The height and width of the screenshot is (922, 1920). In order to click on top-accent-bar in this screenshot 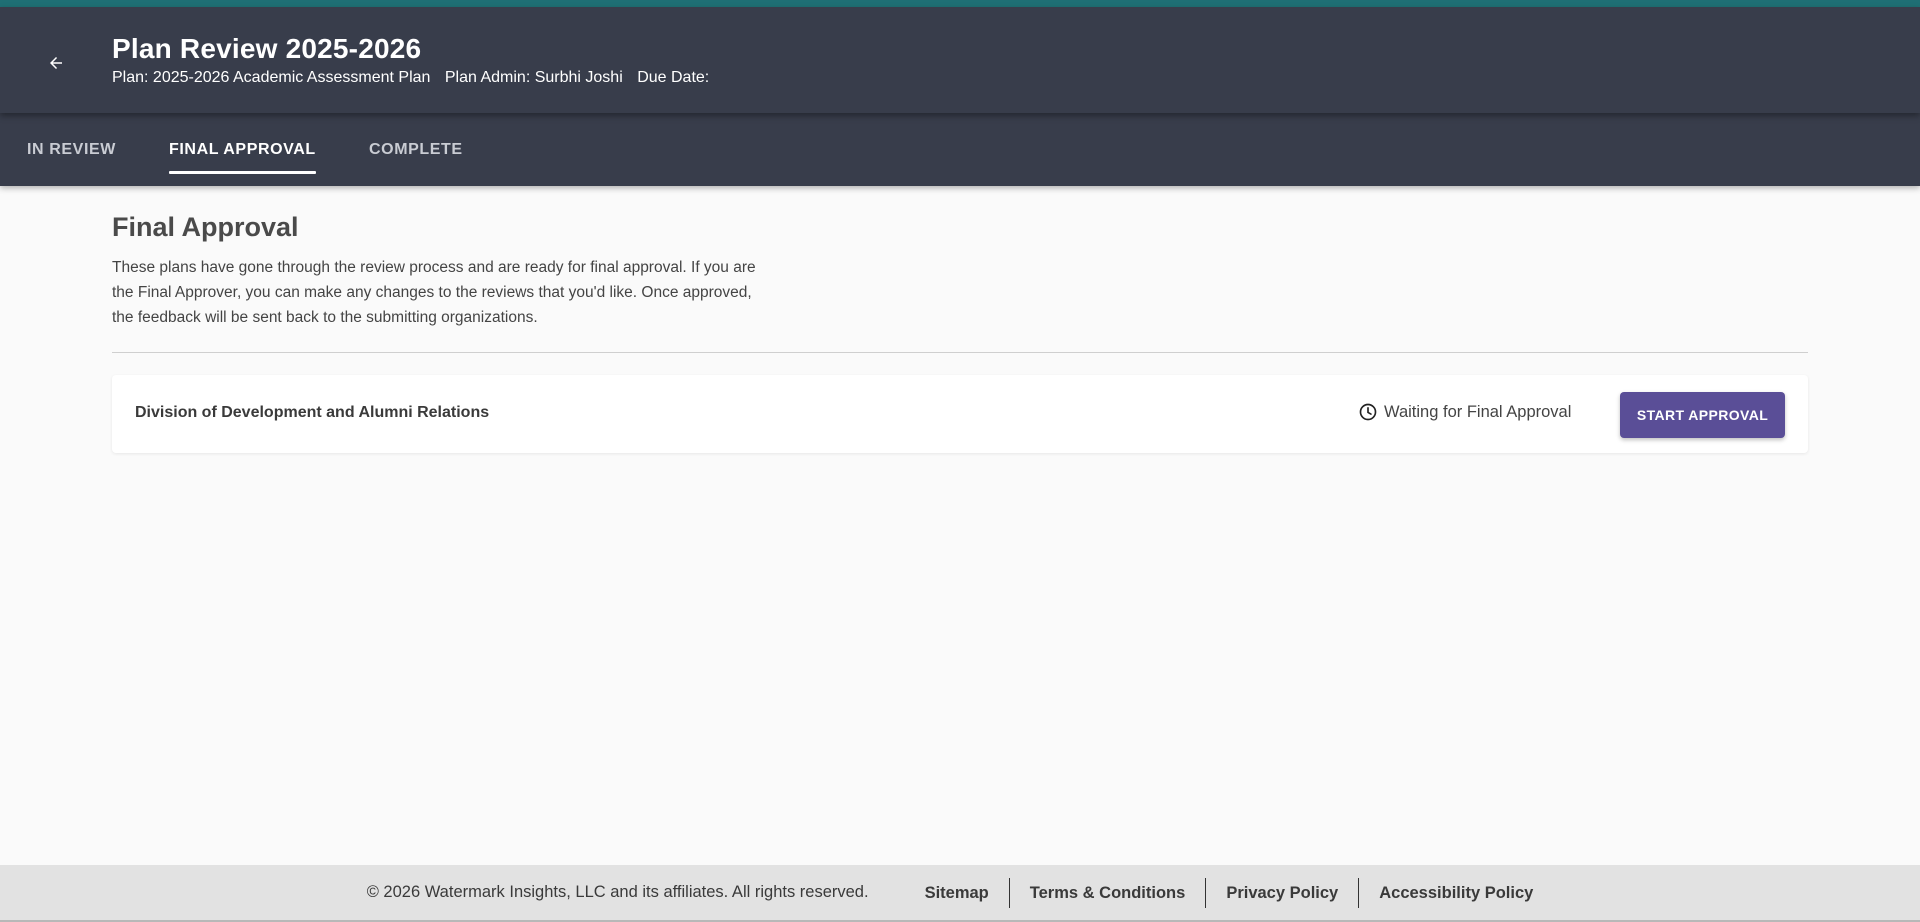, I will do `click(960, 3)`.